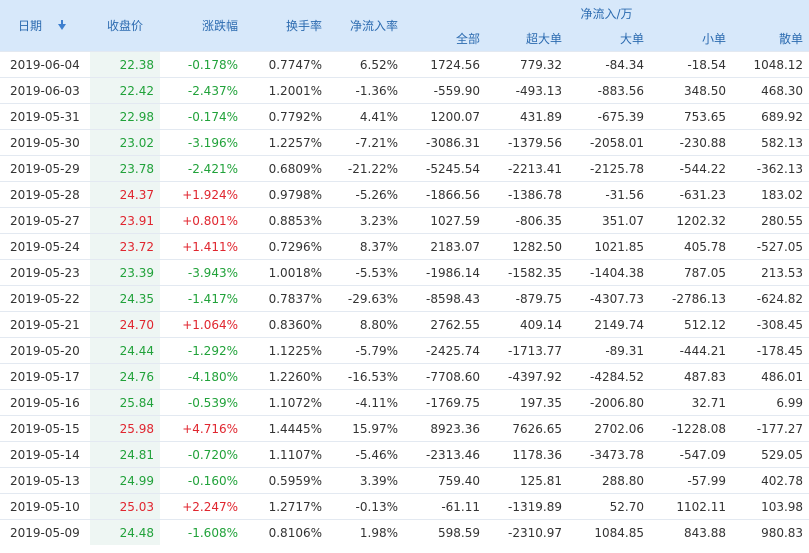 The image size is (809, 553). What do you see at coordinates (527, 39) in the screenshot?
I see `col-header-super-large: 超大单` at bounding box center [527, 39].